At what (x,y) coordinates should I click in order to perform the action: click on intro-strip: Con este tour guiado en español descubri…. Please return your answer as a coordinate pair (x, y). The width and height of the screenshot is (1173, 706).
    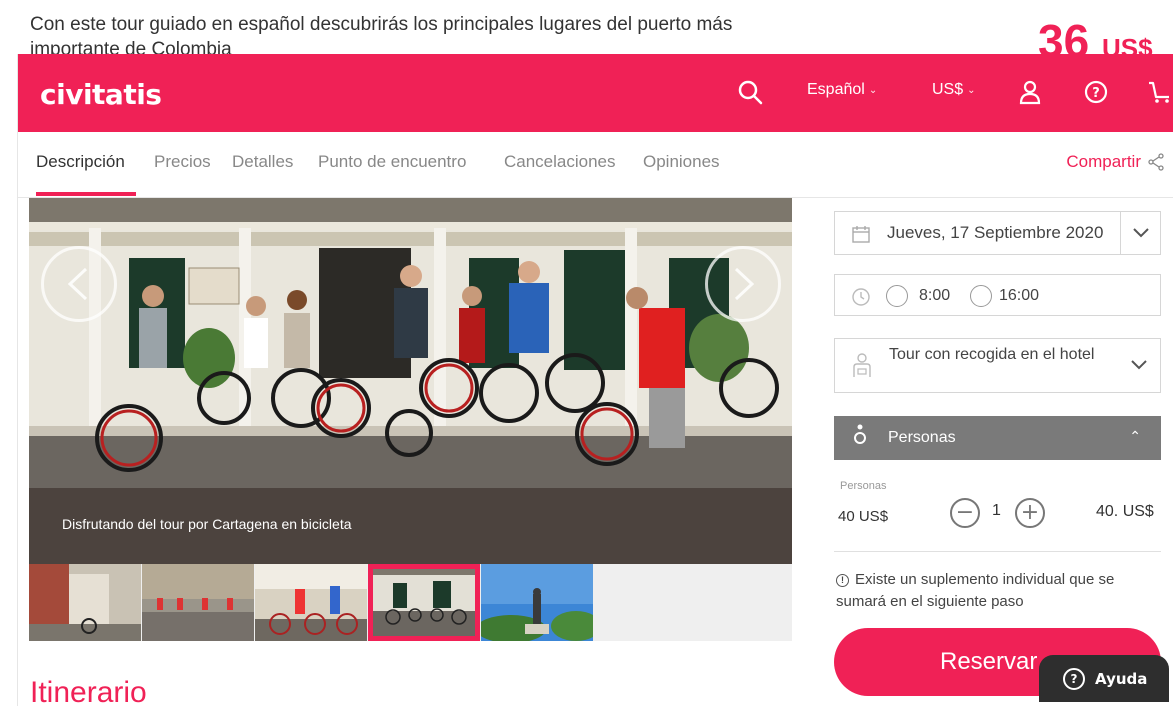
    Looking at the image, I should click on (586, 32).